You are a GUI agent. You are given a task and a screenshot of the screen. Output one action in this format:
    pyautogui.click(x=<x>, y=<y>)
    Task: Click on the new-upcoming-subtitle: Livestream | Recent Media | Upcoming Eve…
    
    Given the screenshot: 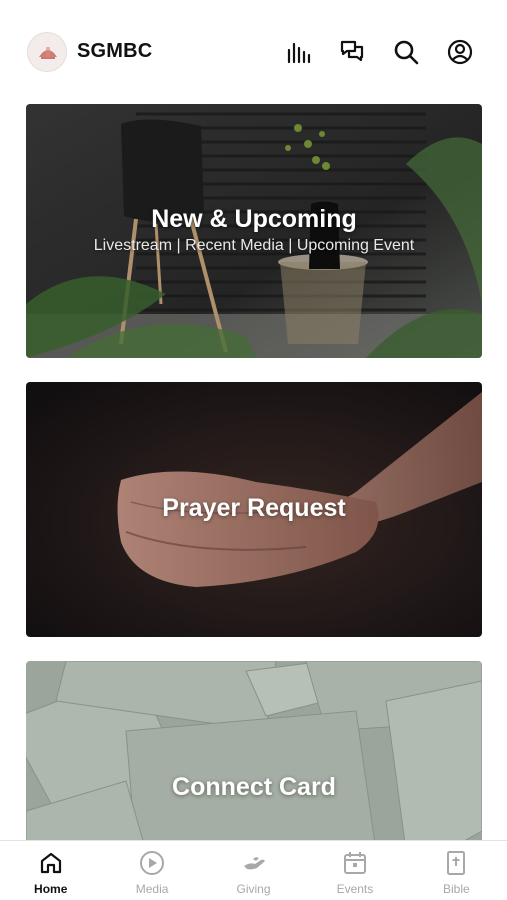 What is the action you would take?
    pyautogui.click(x=254, y=245)
    